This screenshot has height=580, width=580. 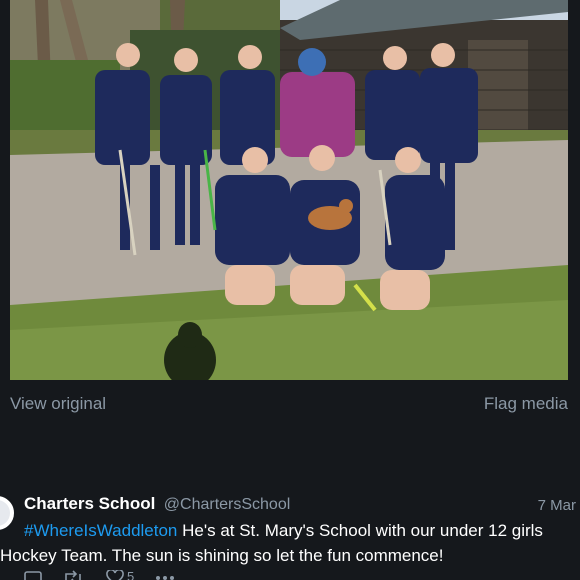 I want to click on display-name: Charters School, so click(x=89, y=503).